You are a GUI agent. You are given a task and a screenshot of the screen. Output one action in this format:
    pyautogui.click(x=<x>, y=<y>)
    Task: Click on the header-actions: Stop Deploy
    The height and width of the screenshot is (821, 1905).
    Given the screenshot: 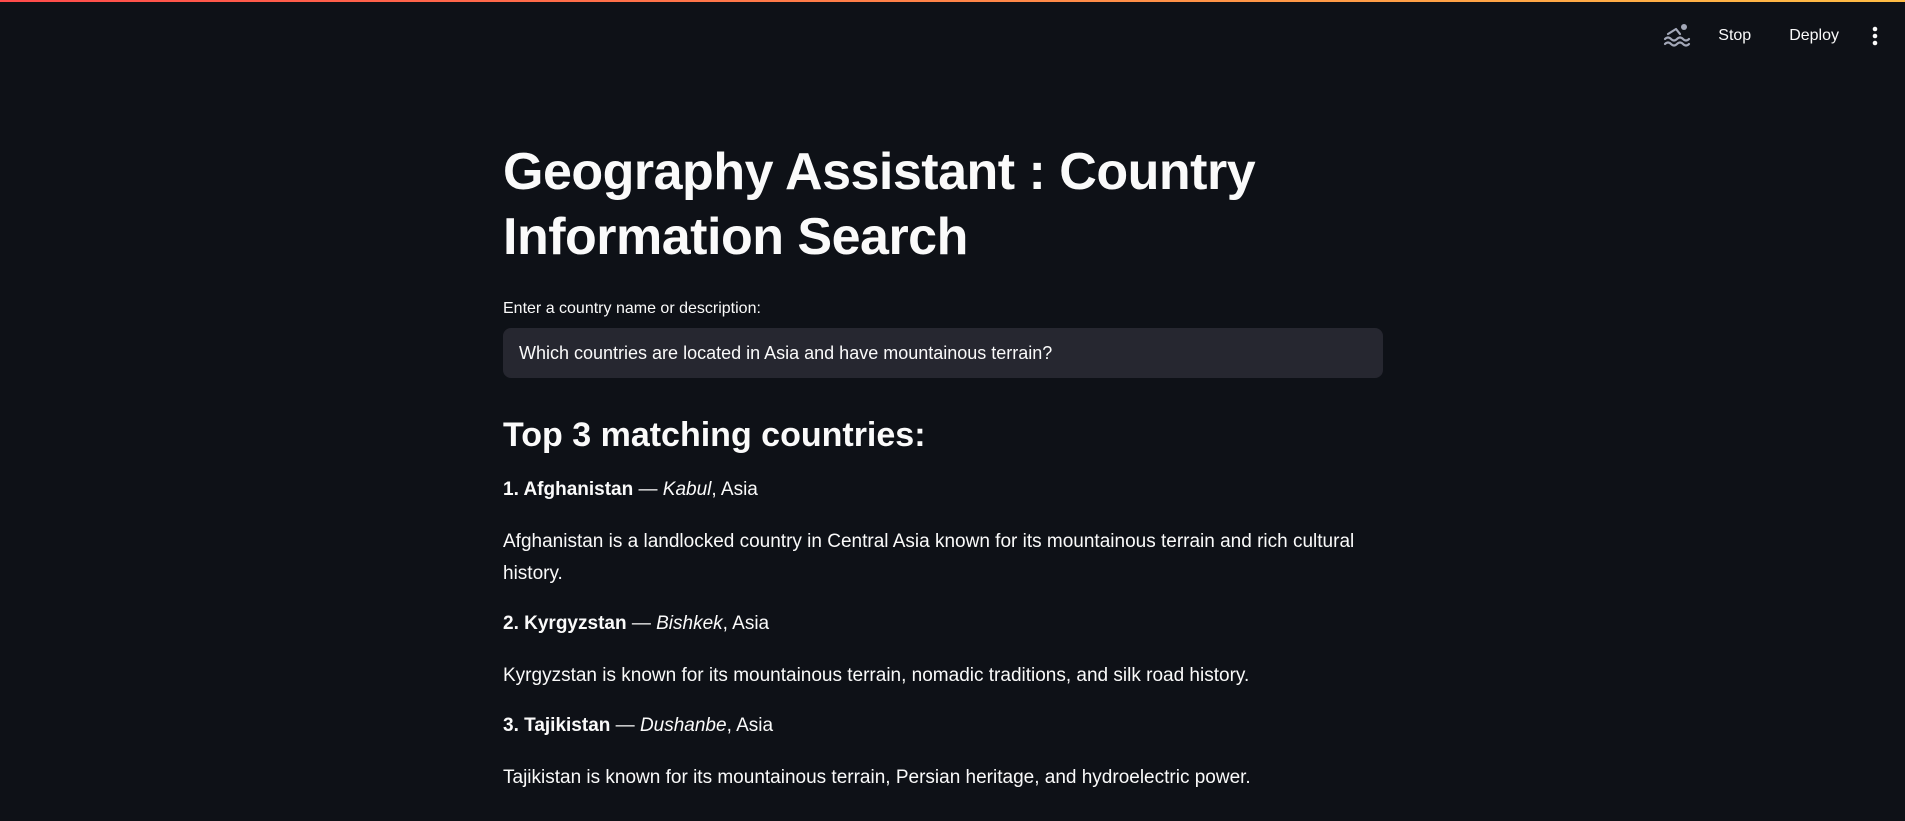 What is the action you would take?
    pyautogui.click(x=1776, y=36)
    